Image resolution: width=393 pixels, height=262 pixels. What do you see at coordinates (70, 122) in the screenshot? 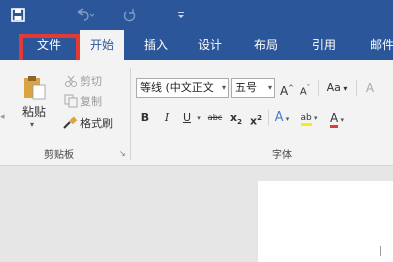
I see `format-painter-icon` at bounding box center [70, 122].